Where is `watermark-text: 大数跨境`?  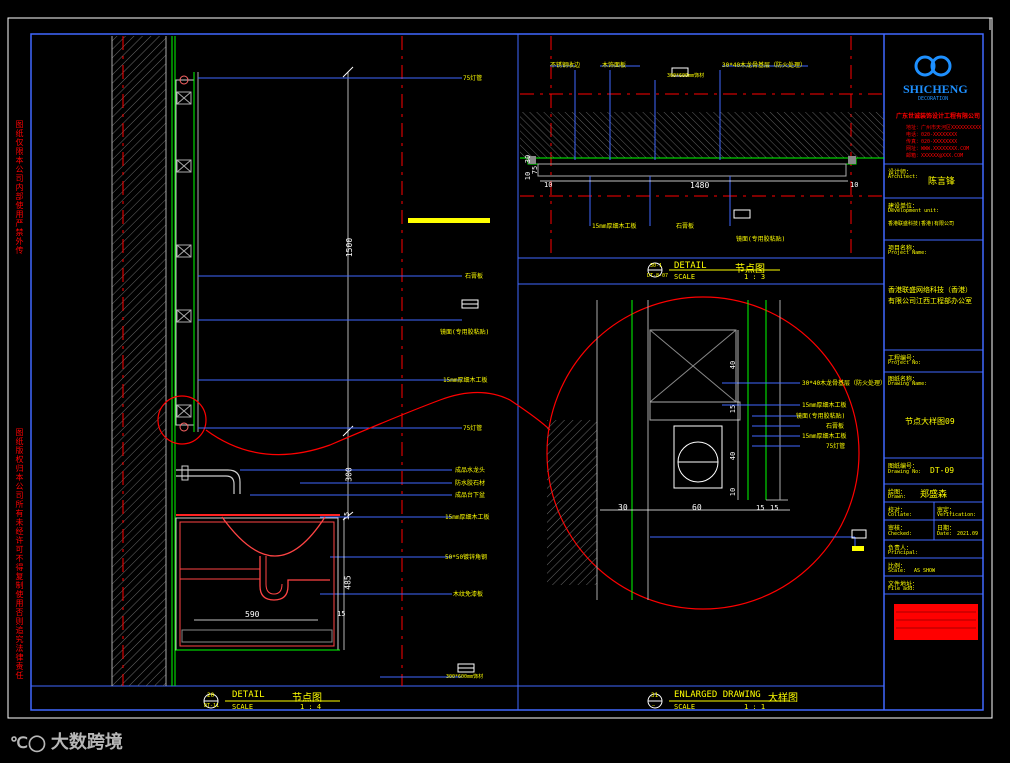 watermark-text: 大数跨境 is located at coordinates (86, 742).